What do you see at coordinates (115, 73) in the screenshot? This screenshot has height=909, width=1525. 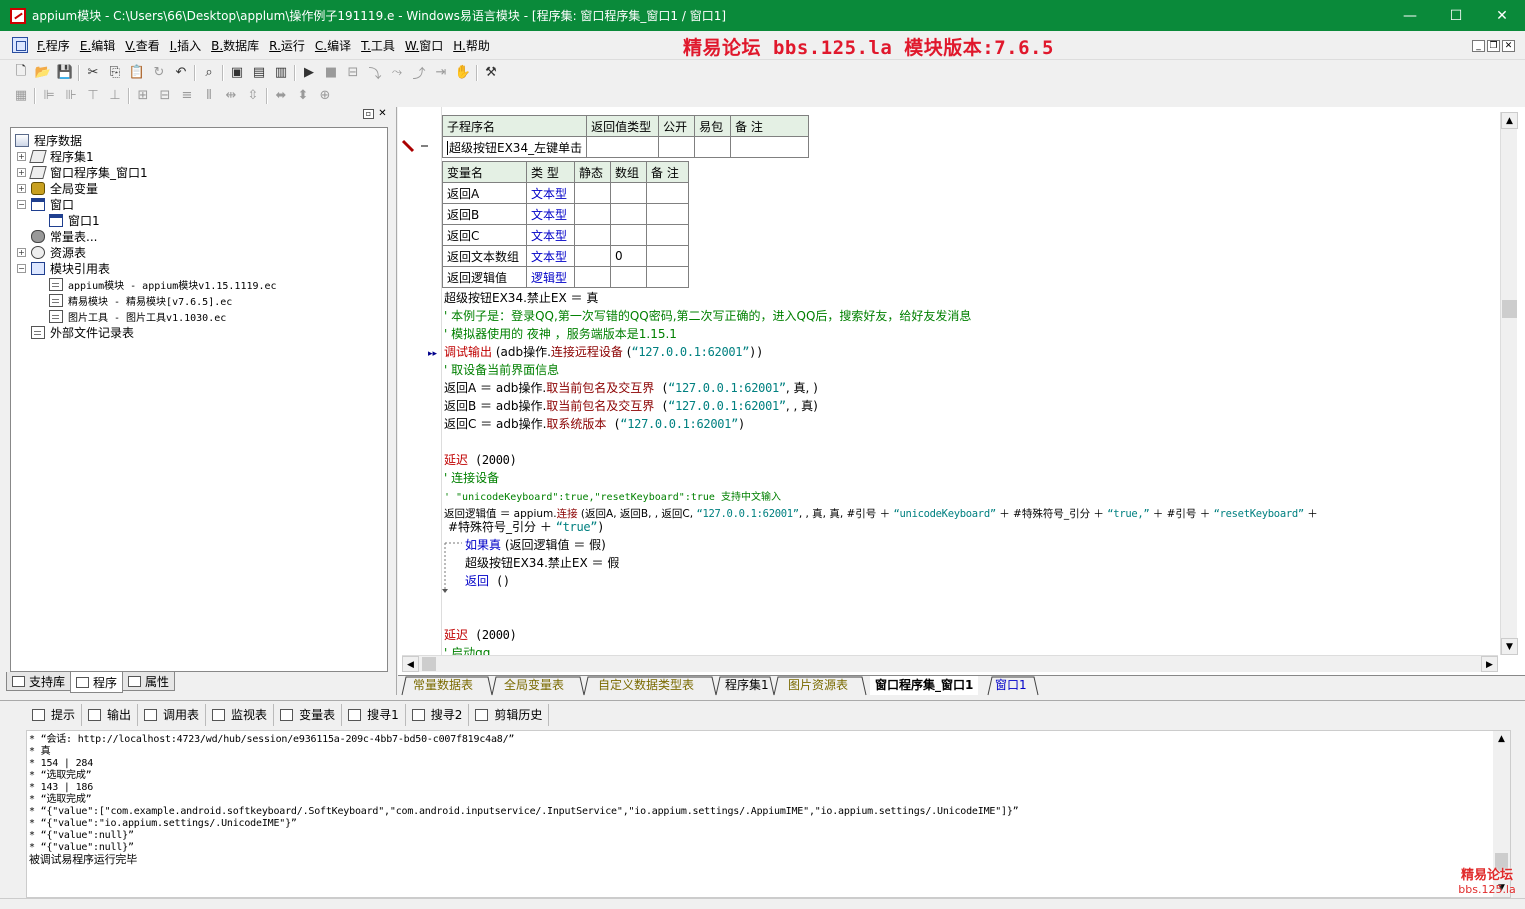 I see `copy-icon: ⎘` at bounding box center [115, 73].